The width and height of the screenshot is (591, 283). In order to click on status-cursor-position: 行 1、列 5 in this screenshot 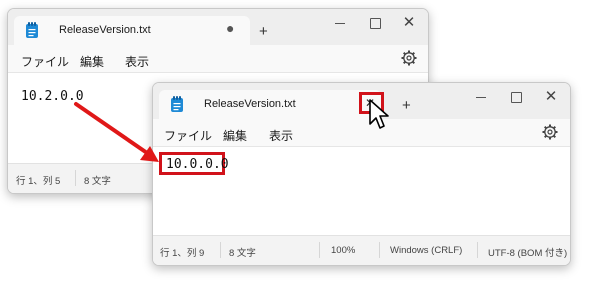, I will do `click(38, 181)`.